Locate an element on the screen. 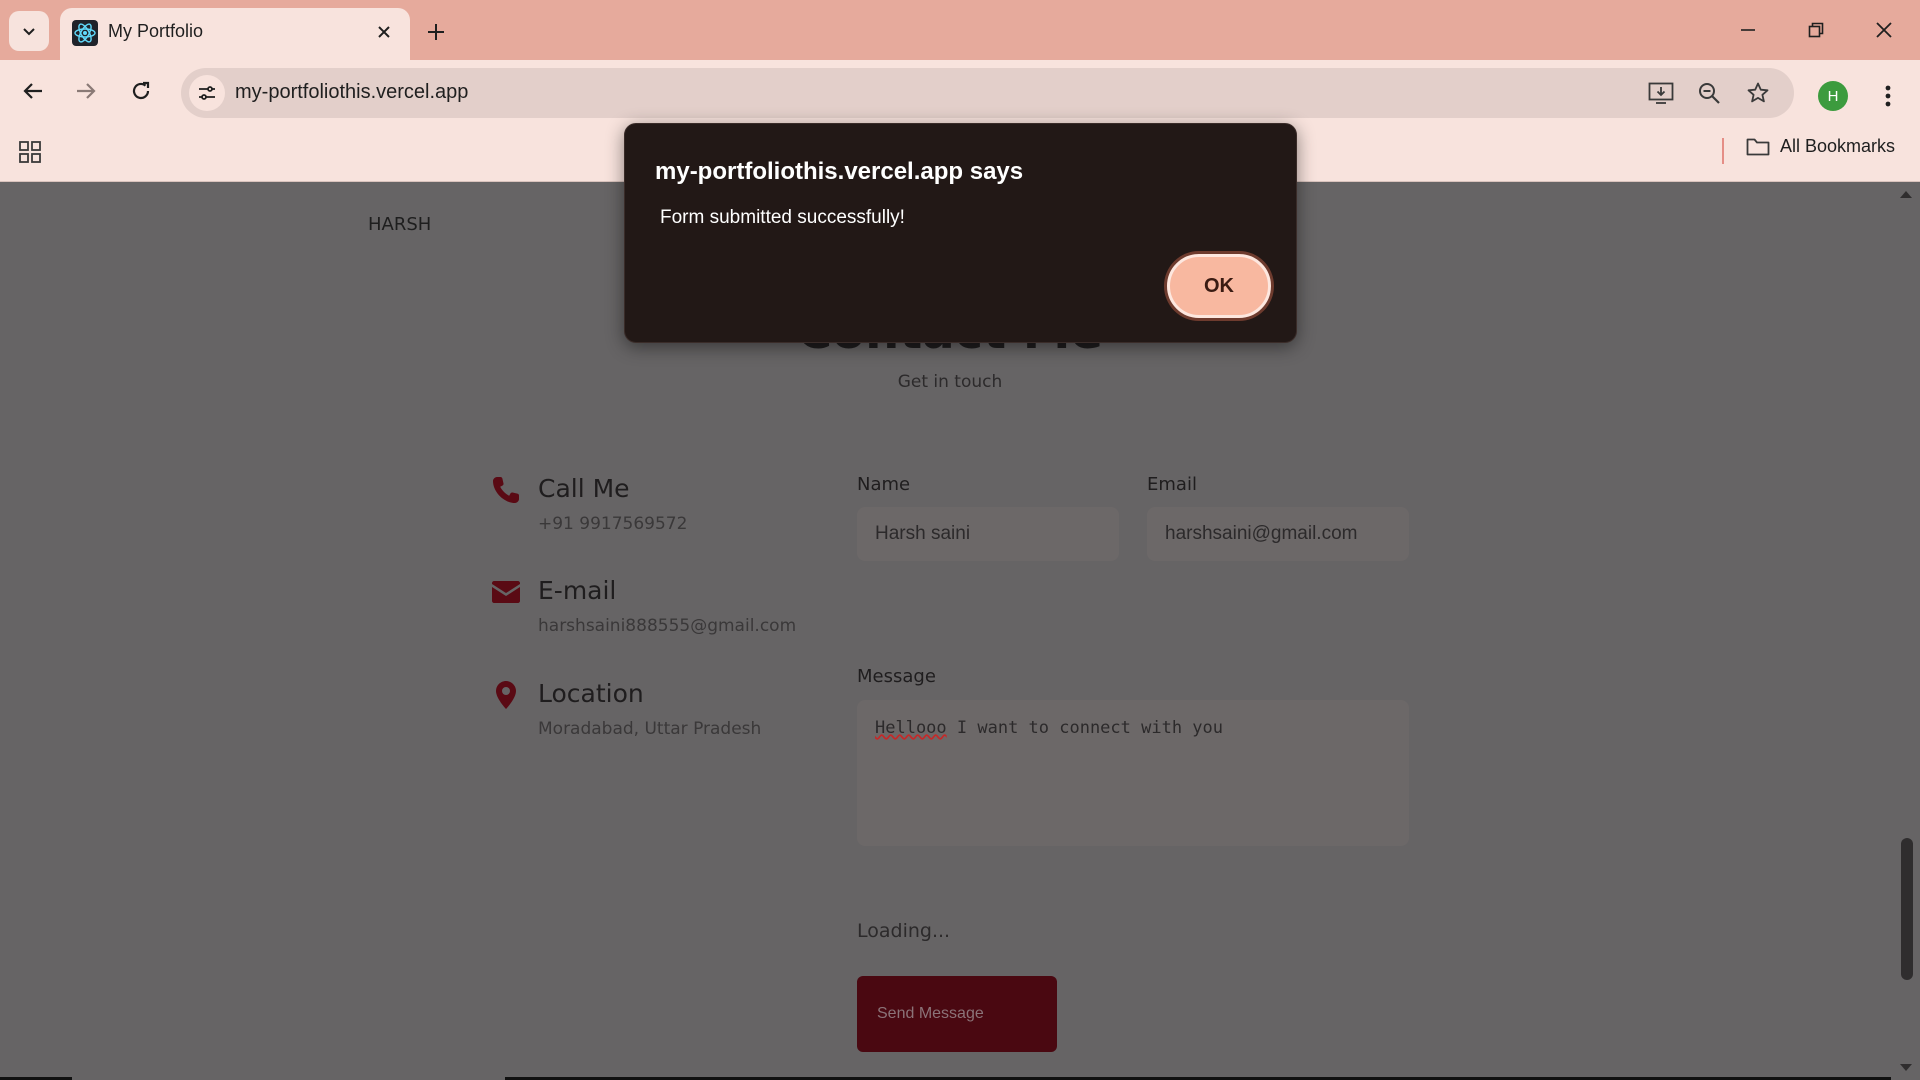 The image size is (1920, 1080). message-textarea: Hellooo I want to connect with you is located at coordinates (1133, 773).